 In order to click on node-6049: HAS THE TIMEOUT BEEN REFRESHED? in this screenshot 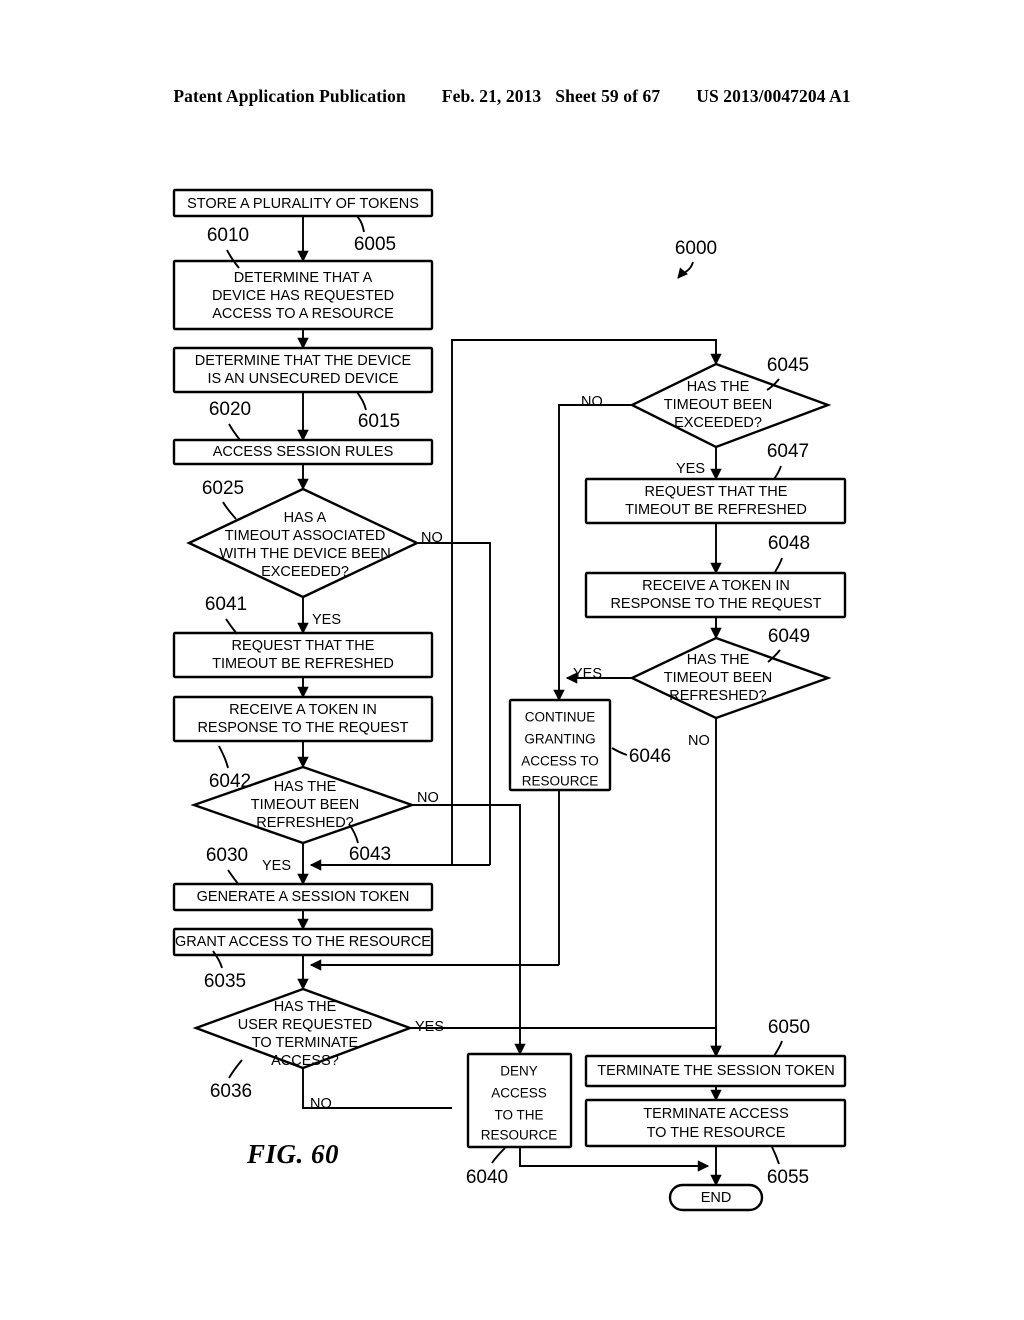, I will do `click(730, 678)`.